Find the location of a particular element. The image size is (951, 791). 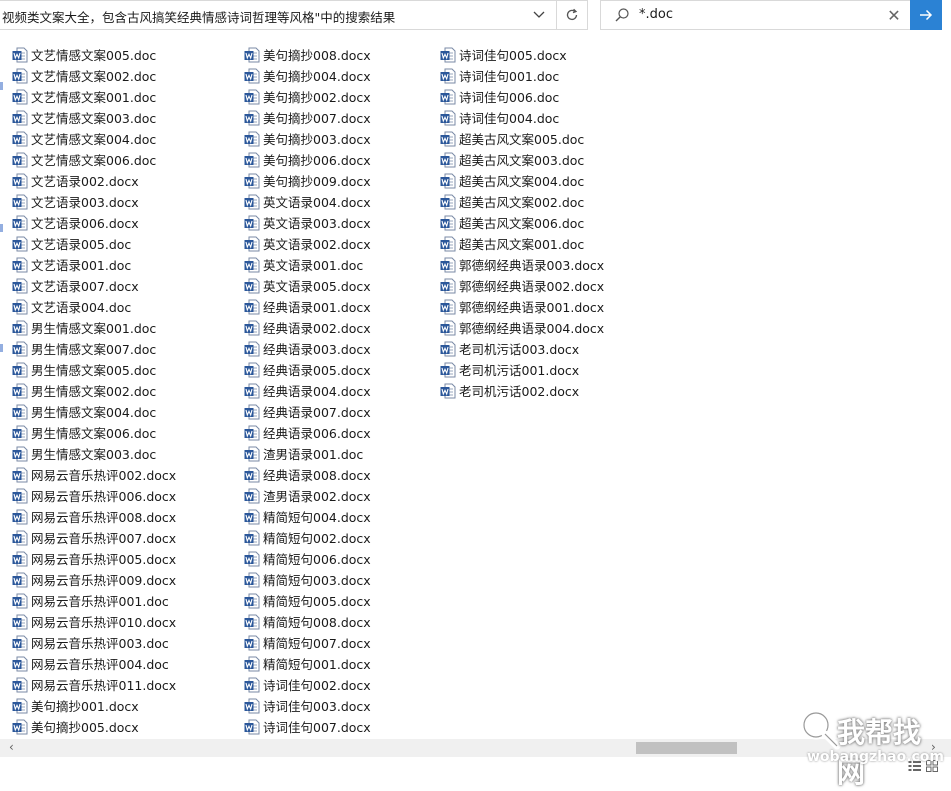

file-item: 文艺语录005.doc is located at coordinates (71, 243).